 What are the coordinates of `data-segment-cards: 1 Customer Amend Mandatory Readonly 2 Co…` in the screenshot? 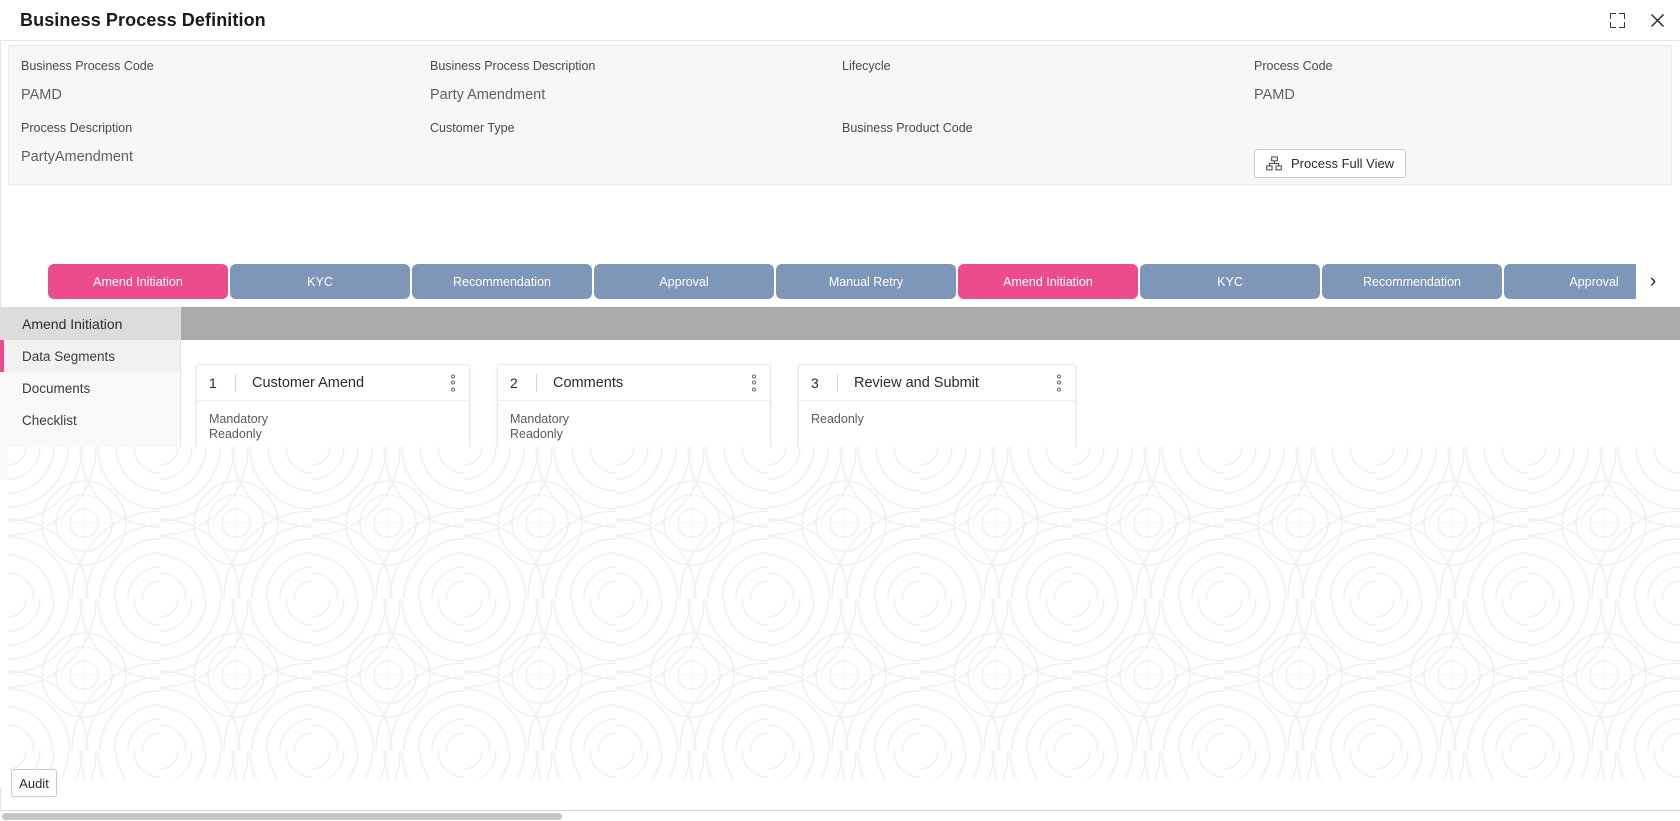 It's located at (636, 409).